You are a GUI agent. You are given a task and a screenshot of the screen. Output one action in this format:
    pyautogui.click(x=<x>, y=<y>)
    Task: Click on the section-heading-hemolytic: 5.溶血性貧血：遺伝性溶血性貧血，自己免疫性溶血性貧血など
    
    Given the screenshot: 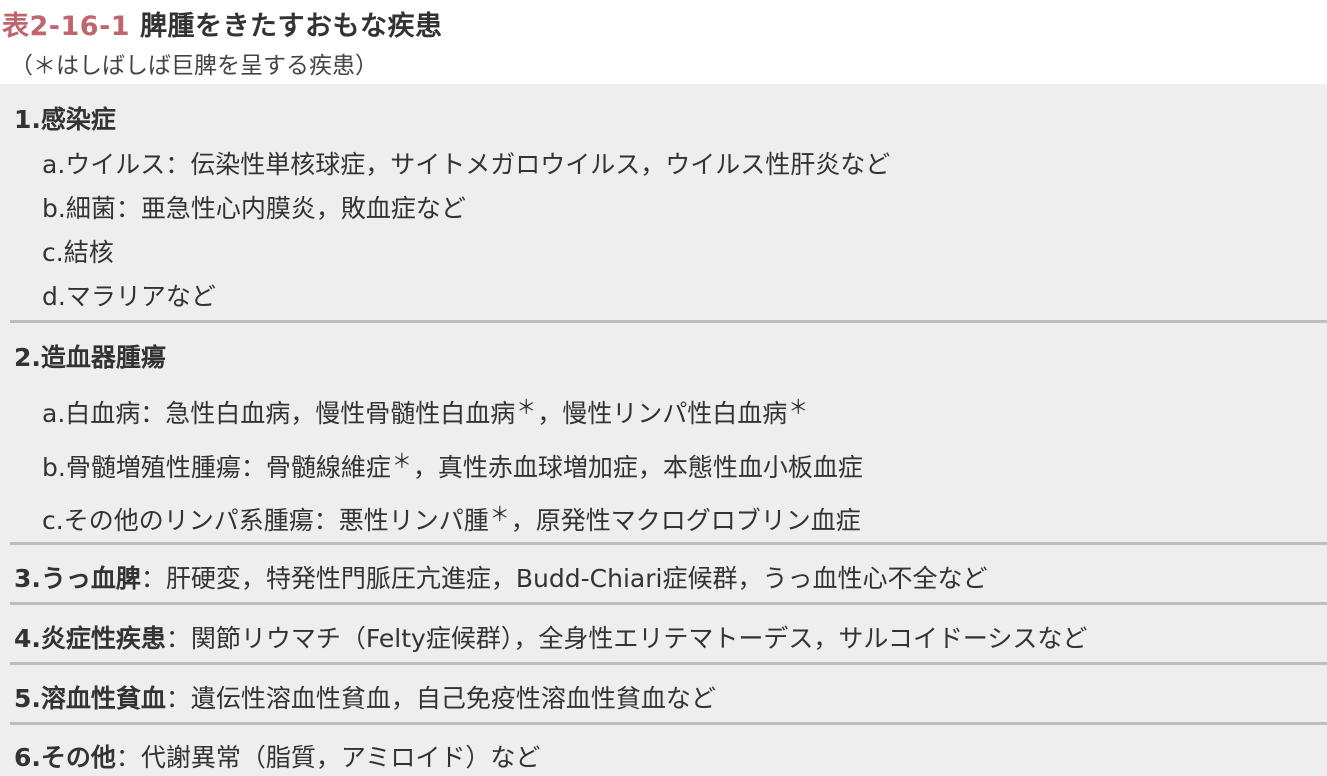 What is the action you would take?
    pyautogui.click(x=365, y=697)
    